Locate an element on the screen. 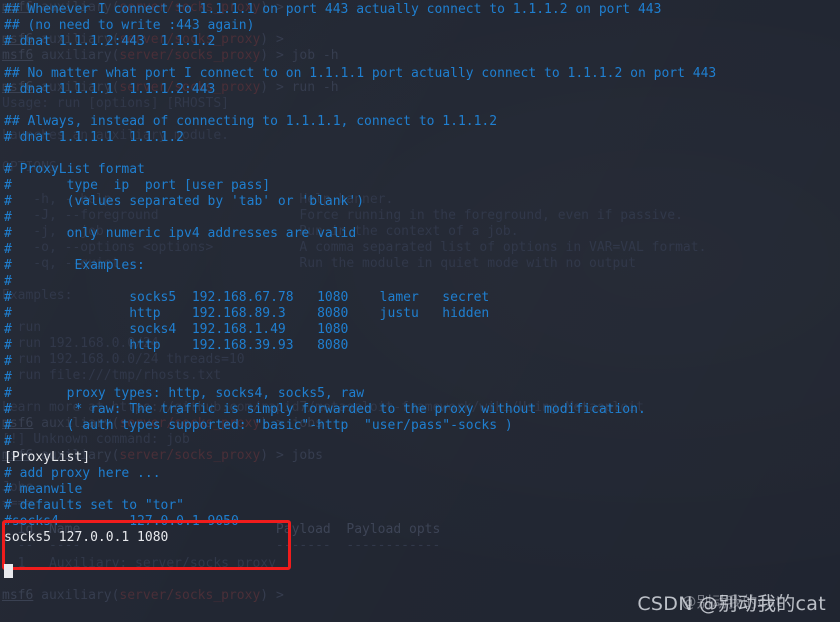 This screenshot has height=622, width=840. config-line: socks5 127.0.0.1 1080 is located at coordinates (86, 537).